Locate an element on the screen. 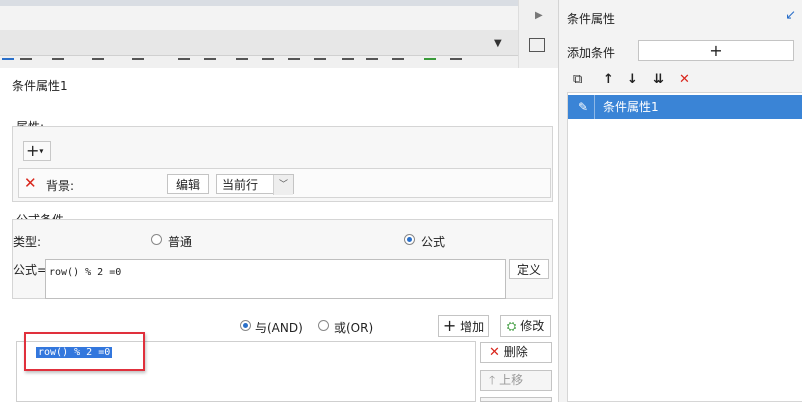 The height and width of the screenshot is (402, 802). modify-condition-button: ⛭ 修改 is located at coordinates (525, 326).